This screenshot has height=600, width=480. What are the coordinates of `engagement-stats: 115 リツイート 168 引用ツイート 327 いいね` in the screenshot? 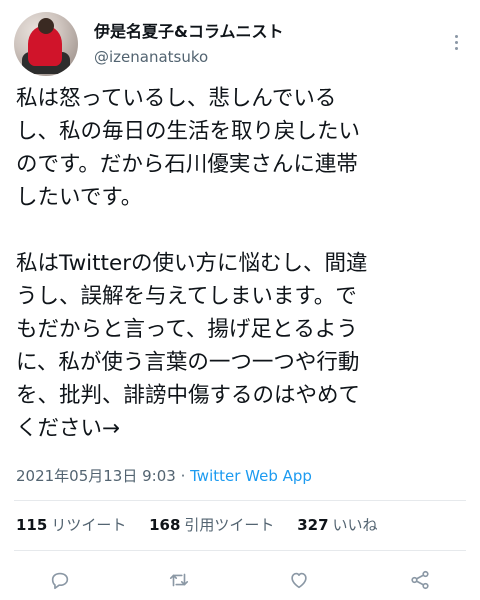 It's located at (197, 524).